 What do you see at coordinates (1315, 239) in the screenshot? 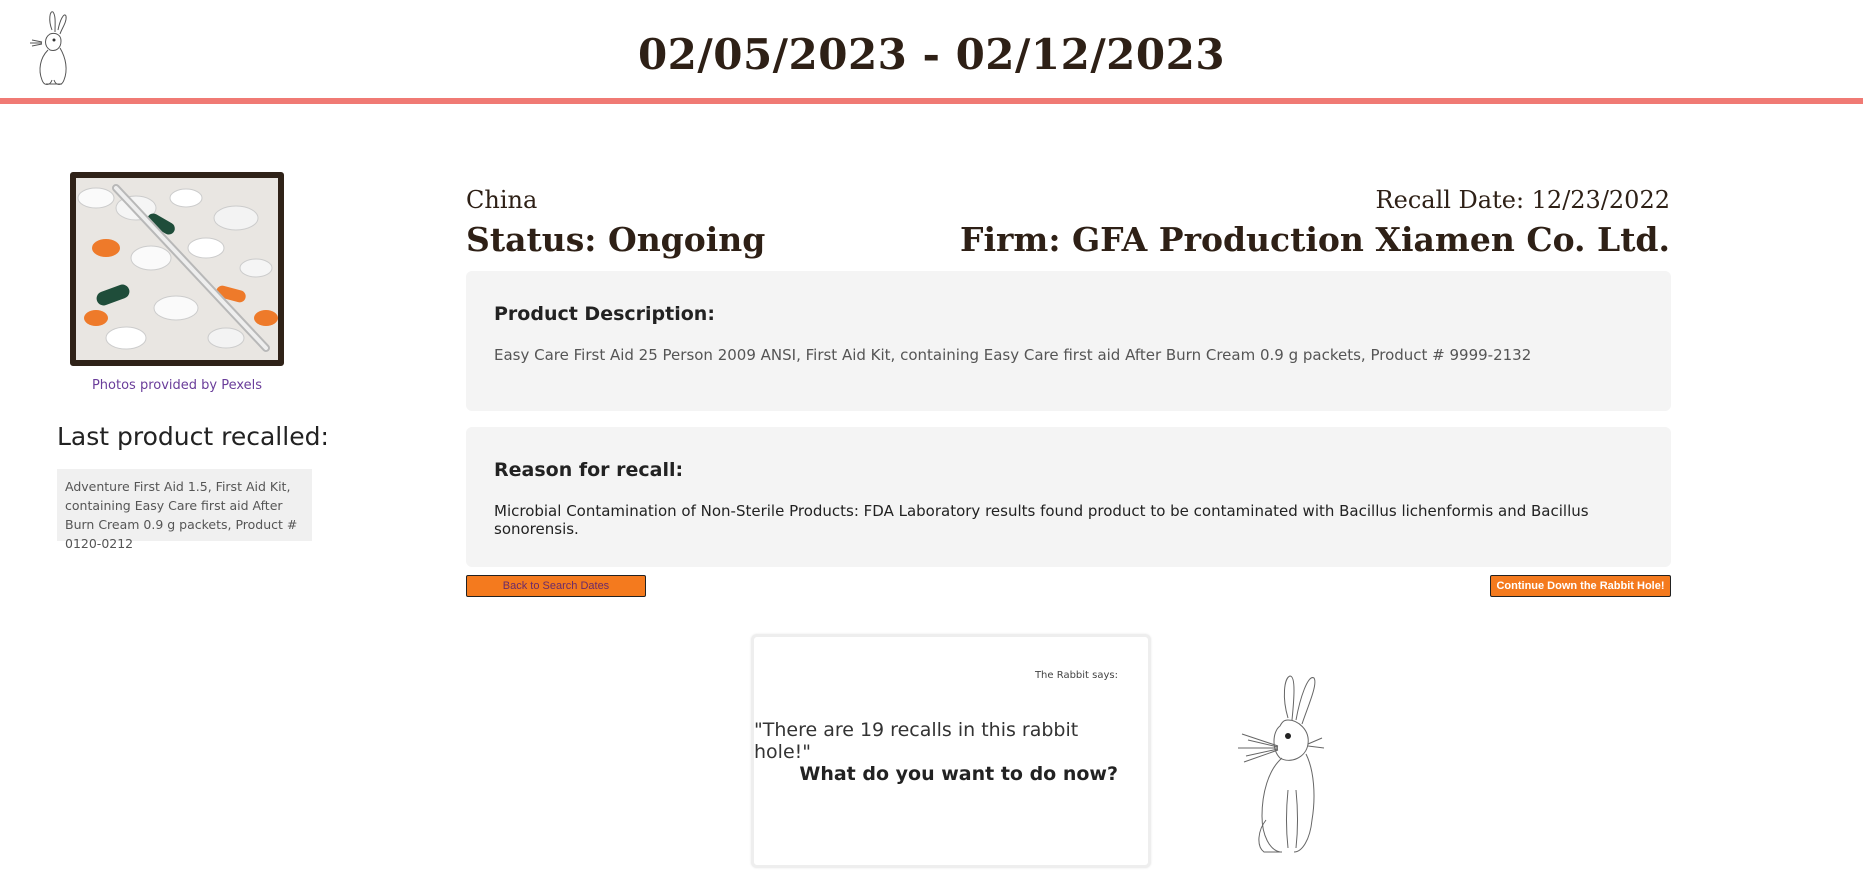
I see `recall-firm: Firm: GFA Production Xiamen Co. Ltd.` at bounding box center [1315, 239].